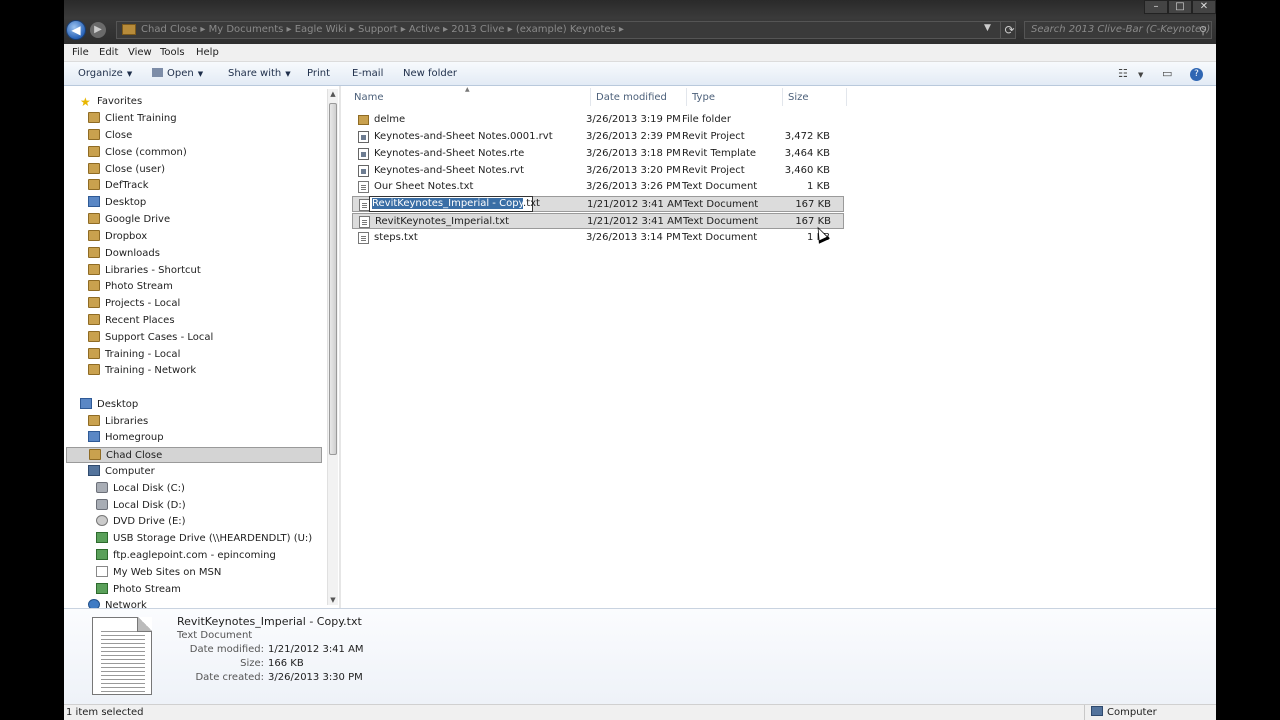 The image size is (1280, 720). Describe the element at coordinates (1156, 7) in the screenshot. I see `minimize-button: –` at that location.